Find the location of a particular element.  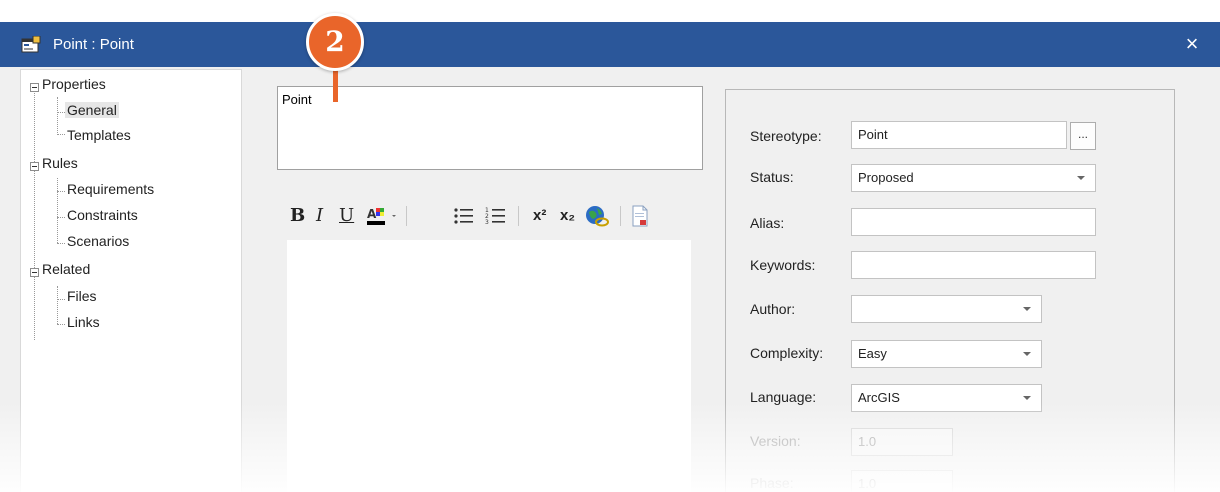

keywords-input is located at coordinates (973, 265).